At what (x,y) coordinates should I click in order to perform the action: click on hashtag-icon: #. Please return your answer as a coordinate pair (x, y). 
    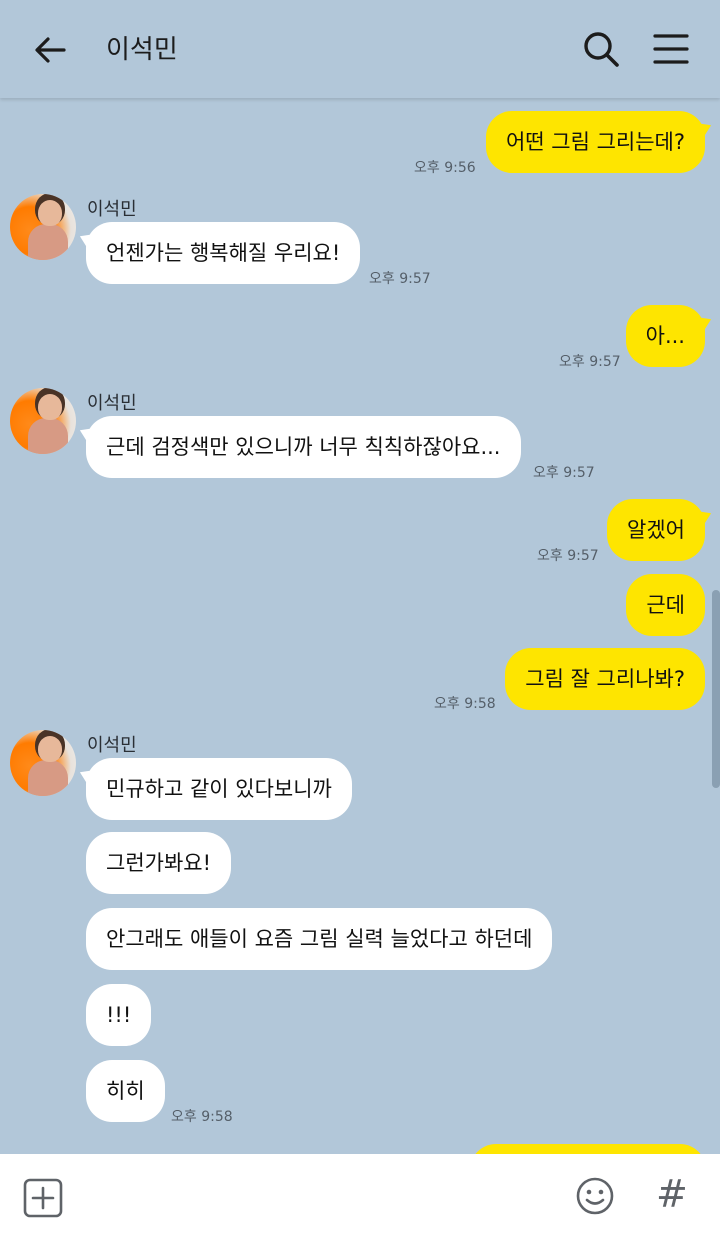
    Looking at the image, I should click on (672, 1194).